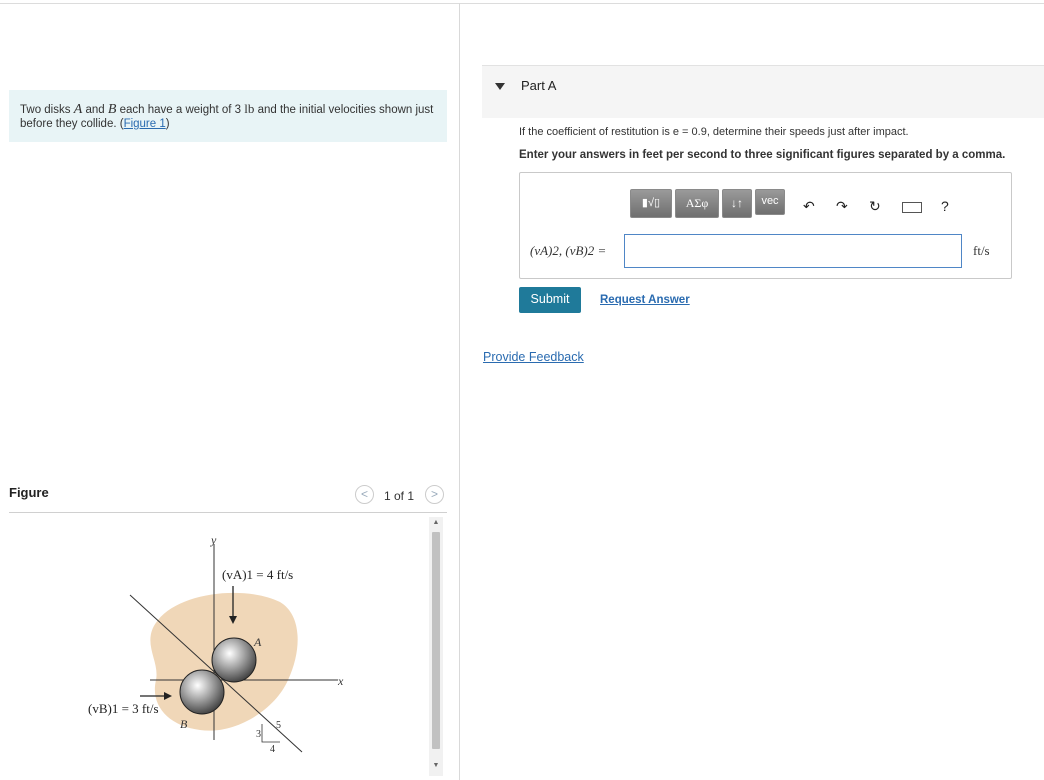  What do you see at coordinates (180, 110) in the screenshot?
I see `problem-text: each have a weight of 3` at bounding box center [180, 110].